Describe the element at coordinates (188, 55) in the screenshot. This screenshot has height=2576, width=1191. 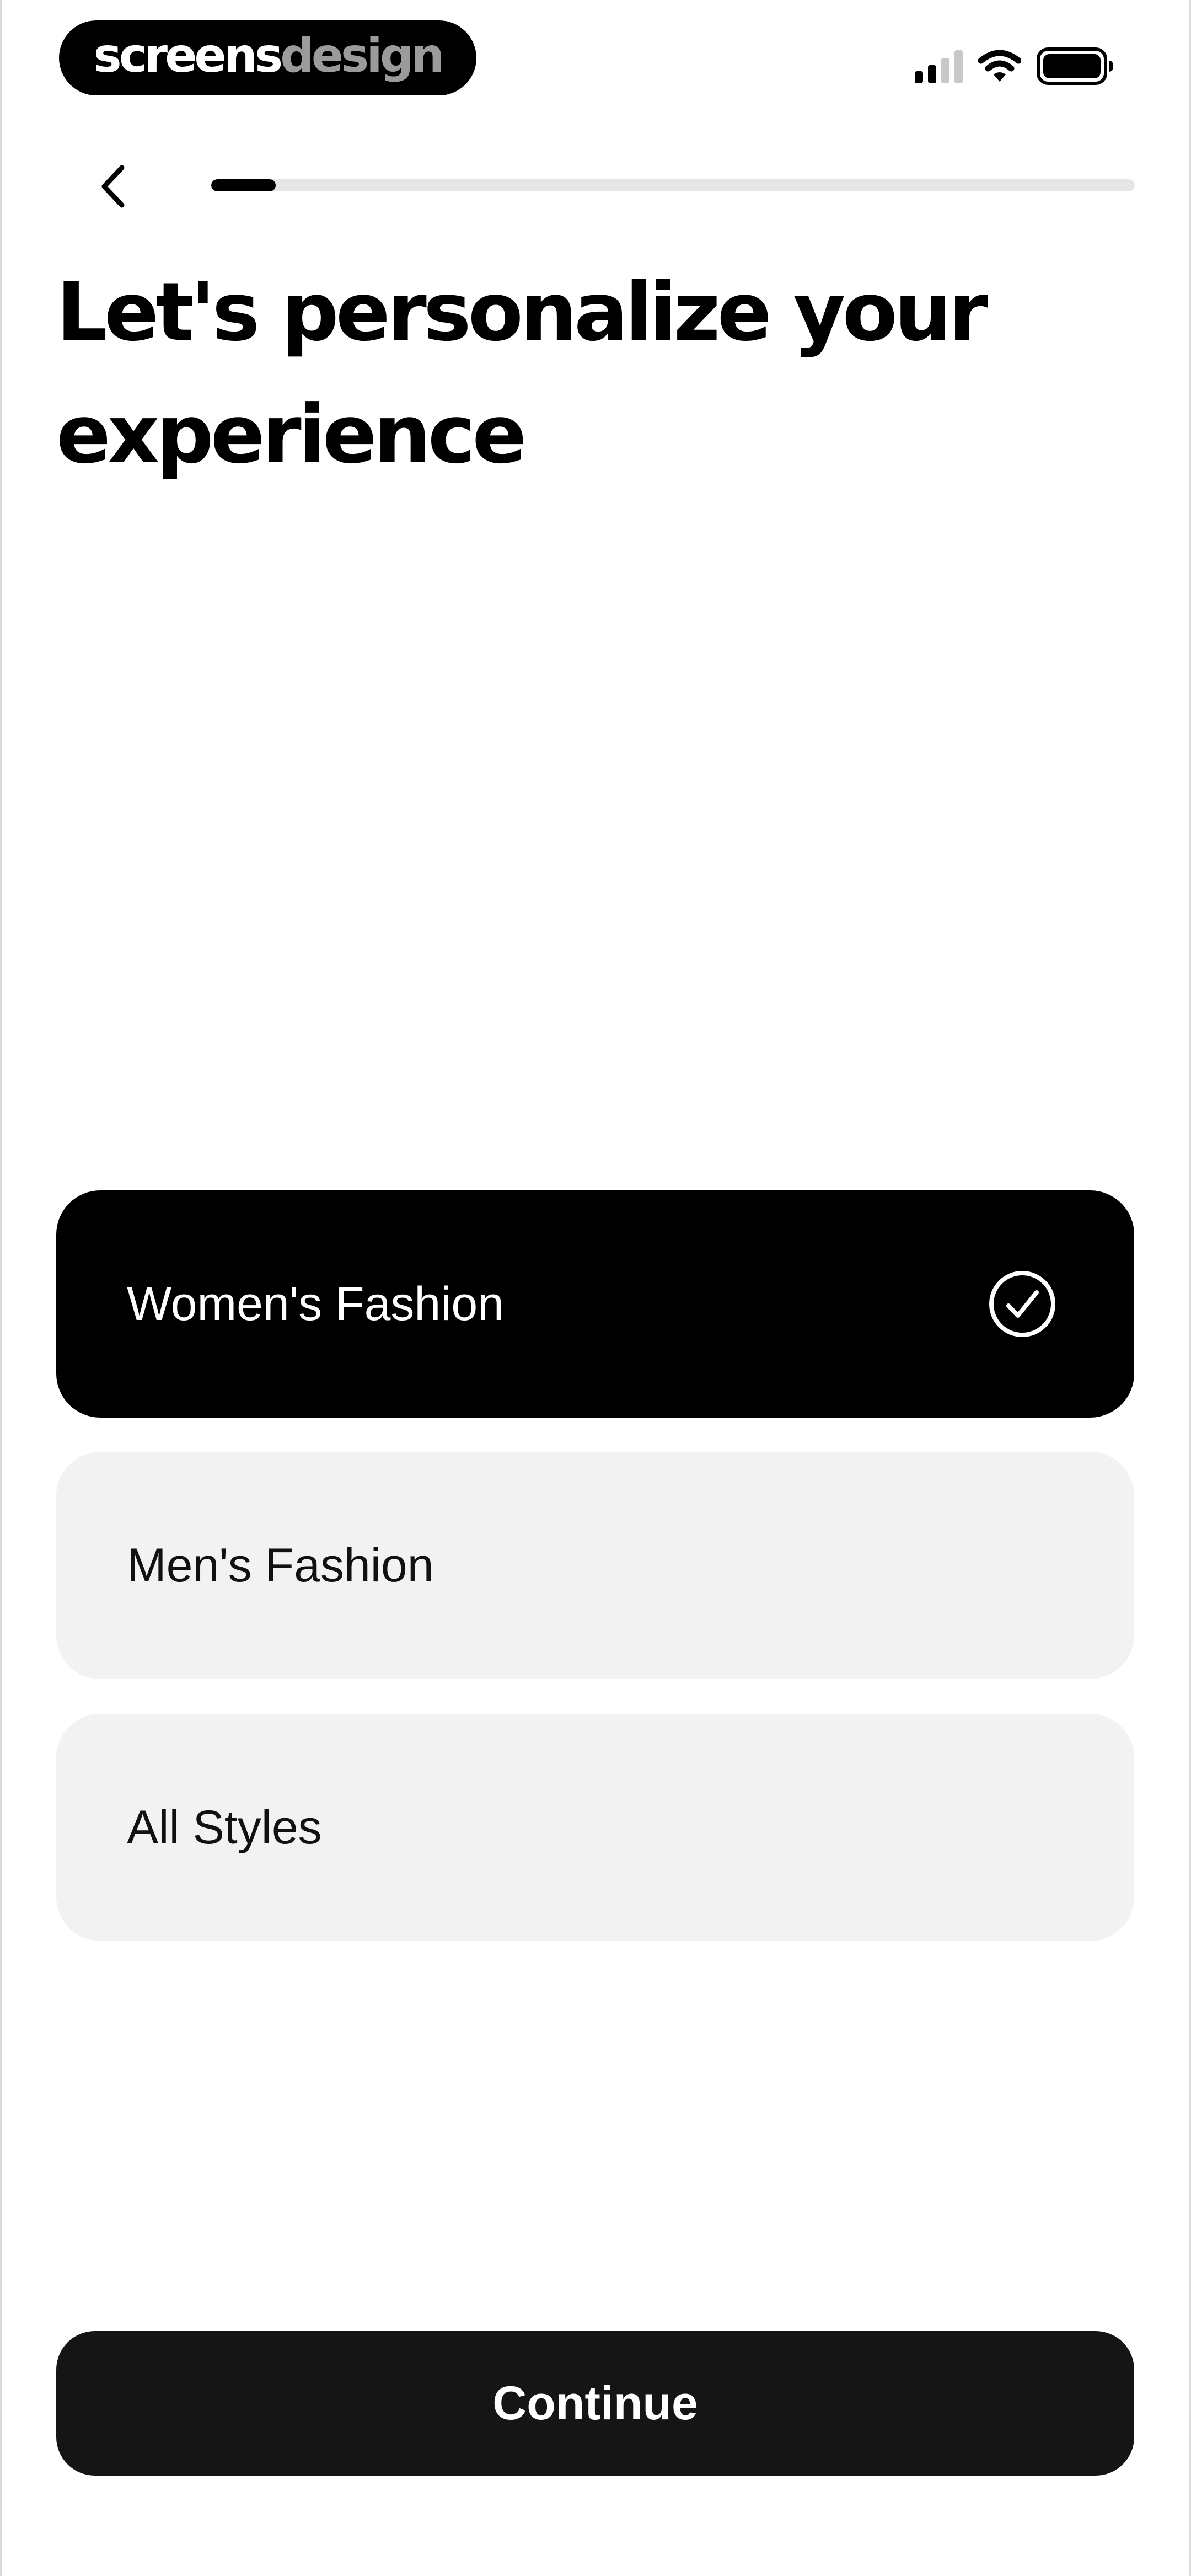
I see `logo-text-strong: screens` at that location.